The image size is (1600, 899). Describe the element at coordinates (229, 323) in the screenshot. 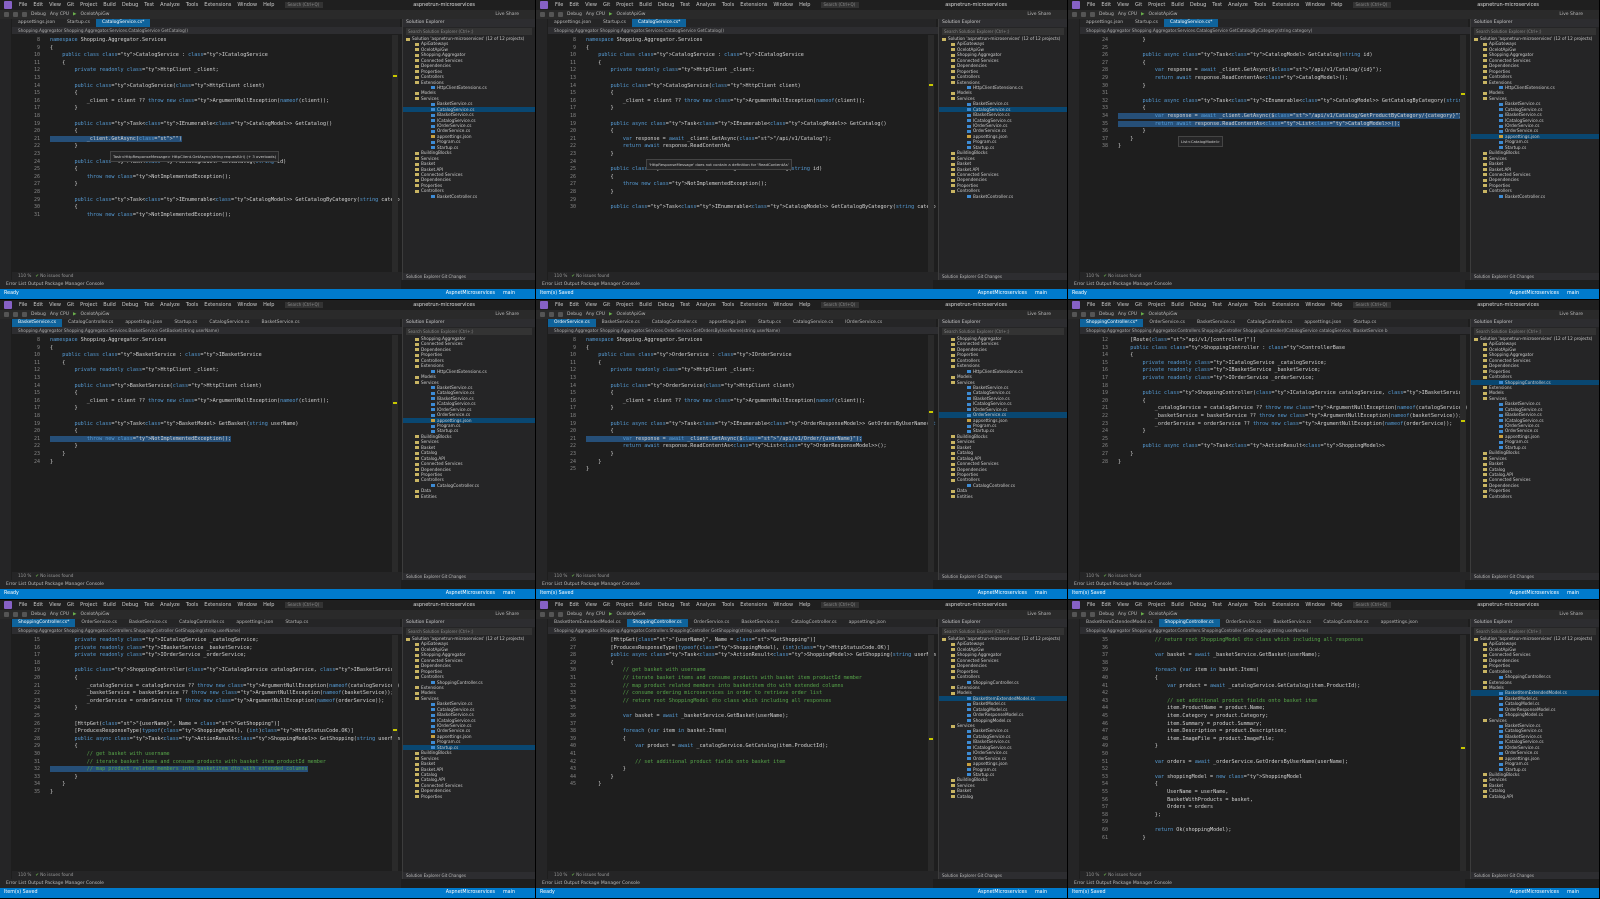

I see `editor-tab: CatalogService.cs` at that location.